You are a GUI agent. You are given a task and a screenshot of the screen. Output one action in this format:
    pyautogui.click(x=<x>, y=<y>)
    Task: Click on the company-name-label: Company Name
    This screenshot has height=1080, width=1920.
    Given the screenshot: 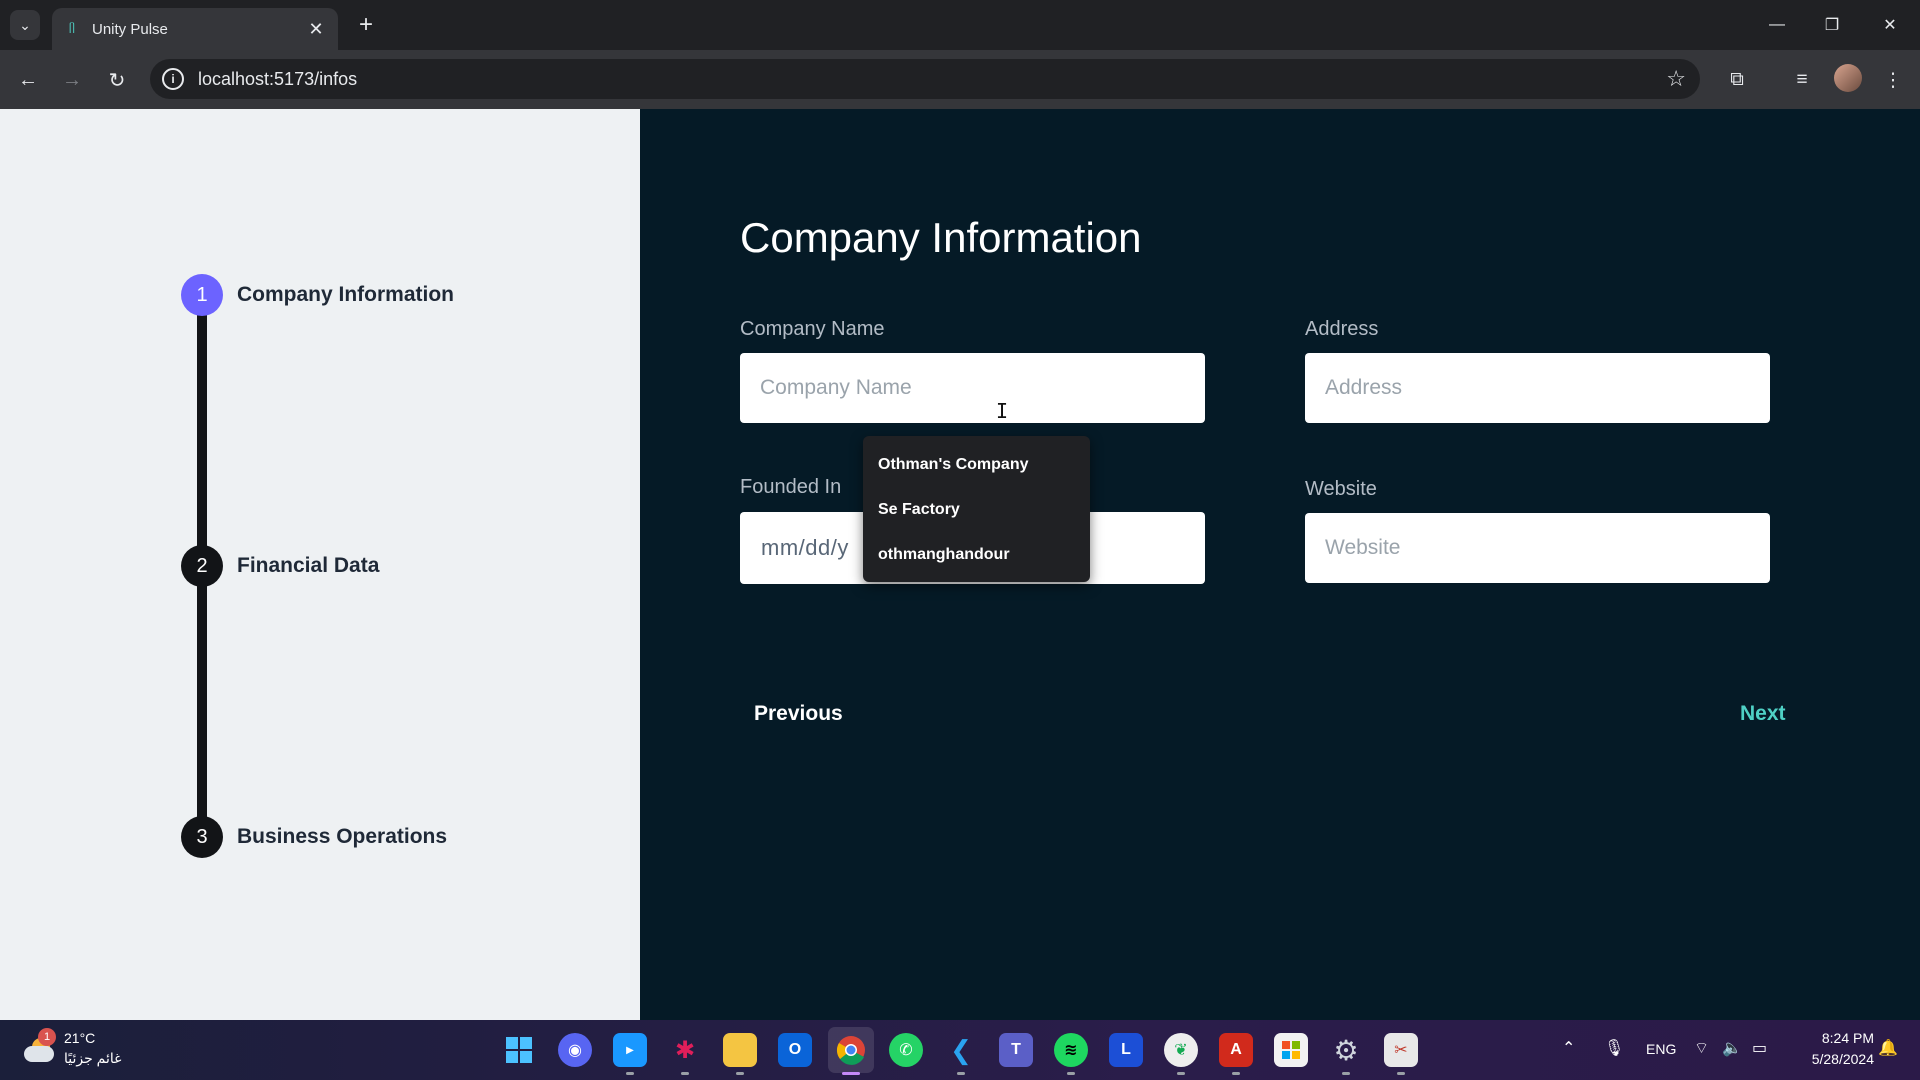 What is the action you would take?
    pyautogui.click(x=812, y=329)
    